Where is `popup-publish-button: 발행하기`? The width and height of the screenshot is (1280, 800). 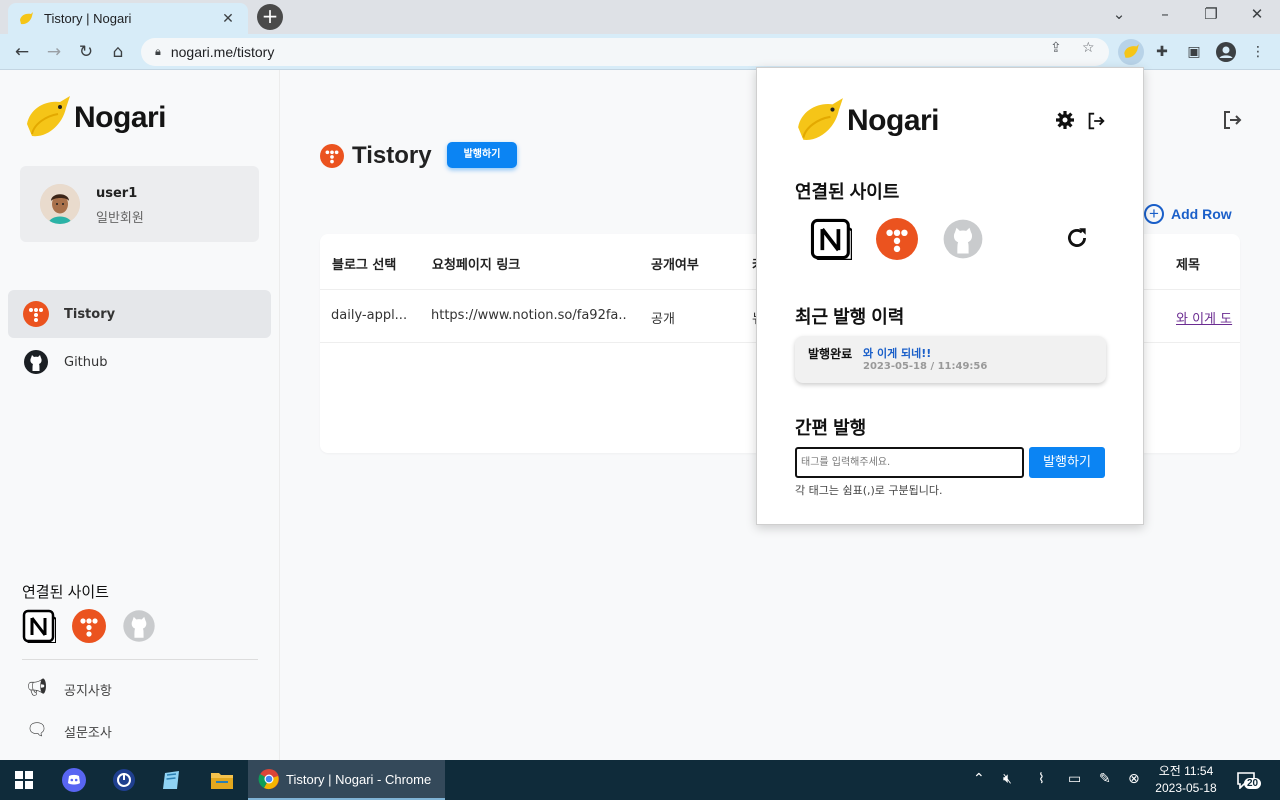
popup-publish-button: 발행하기 is located at coordinates (1067, 462).